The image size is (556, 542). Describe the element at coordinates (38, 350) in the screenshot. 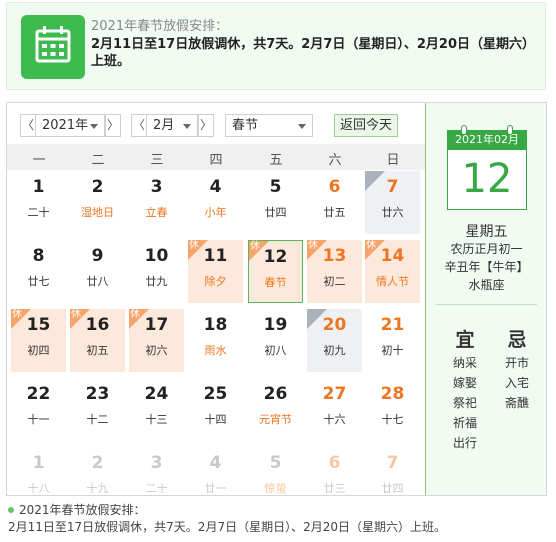

I see `lunar-label: 初四` at that location.